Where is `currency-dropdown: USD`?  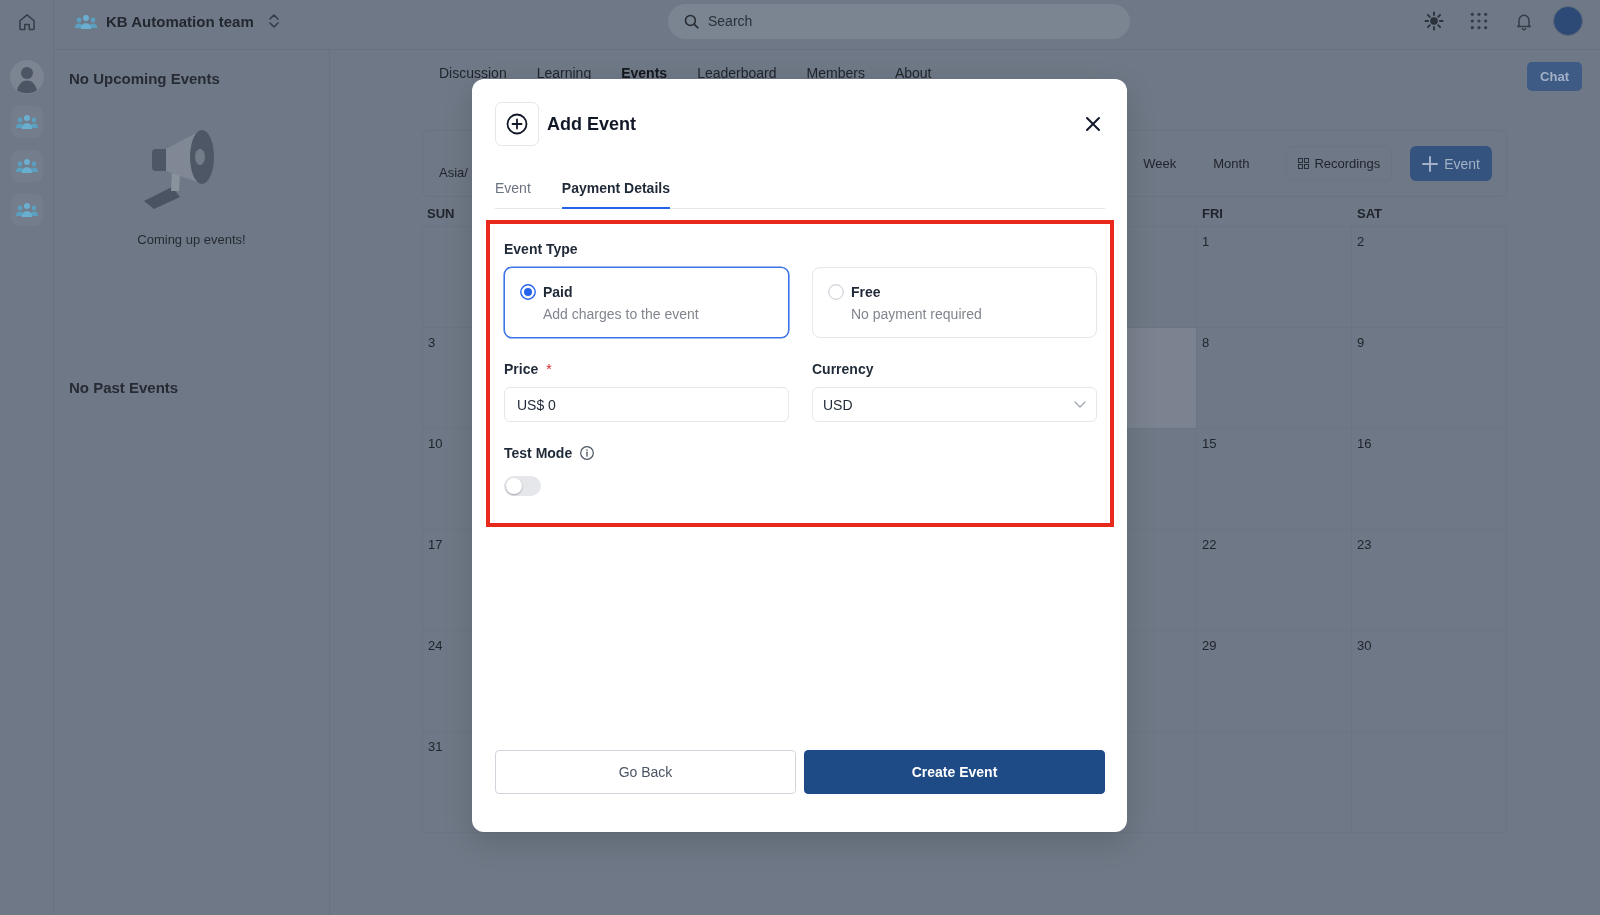
currency-dropdown: USD is located at coordinates (954, 404).